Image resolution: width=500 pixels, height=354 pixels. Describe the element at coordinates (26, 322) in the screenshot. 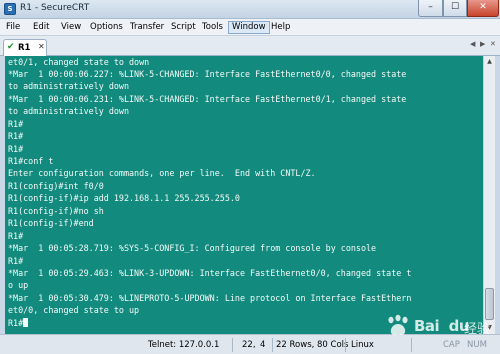

I see `terminal-cursor` at that location.